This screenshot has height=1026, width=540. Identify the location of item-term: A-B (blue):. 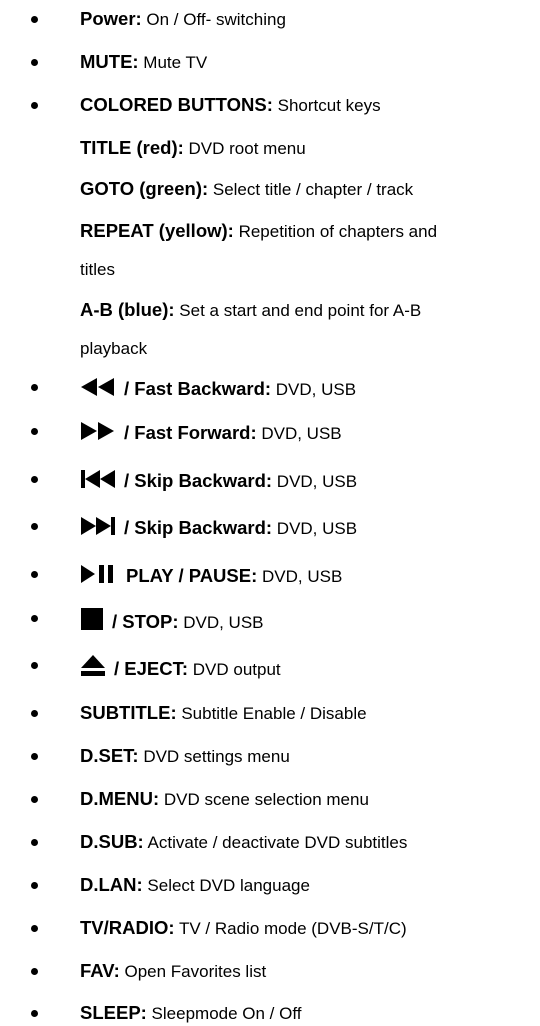
(127, 309).